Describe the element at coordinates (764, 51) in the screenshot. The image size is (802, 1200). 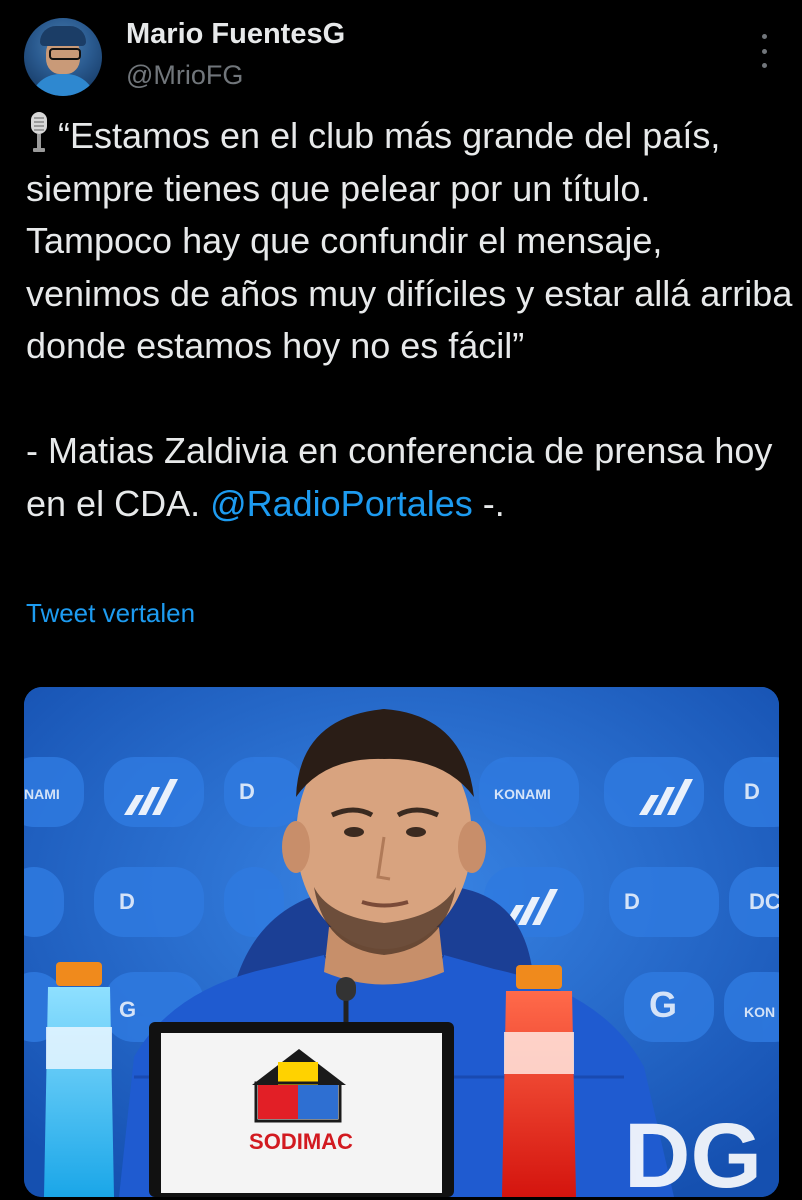
I see `more-options-icon` at that location.